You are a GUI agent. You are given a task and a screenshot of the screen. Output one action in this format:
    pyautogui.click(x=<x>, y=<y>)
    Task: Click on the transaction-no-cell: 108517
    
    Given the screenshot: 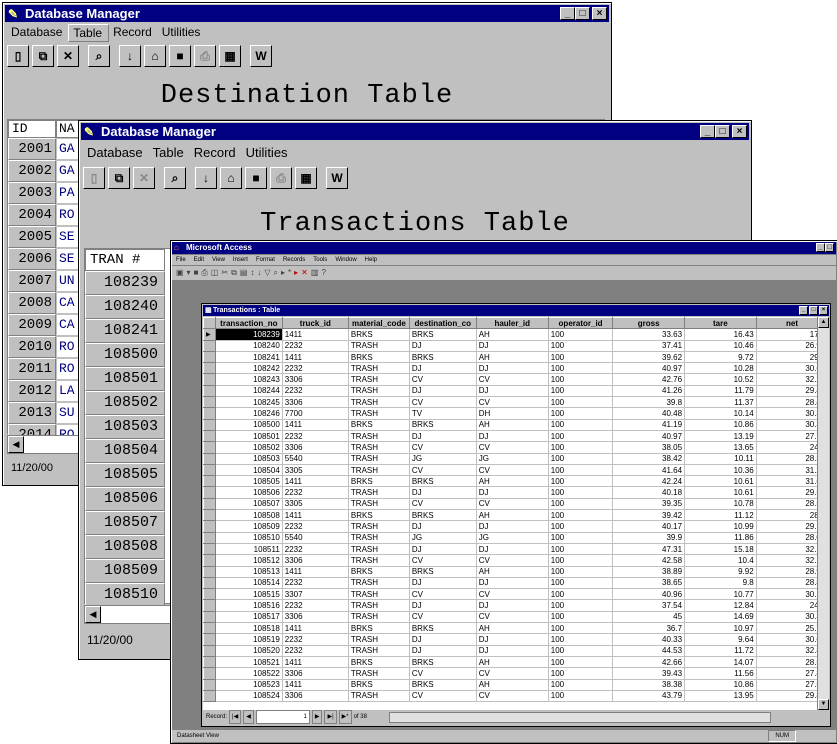 What is the action you would take?
    pyautogui.click(x=249, y=617)
    